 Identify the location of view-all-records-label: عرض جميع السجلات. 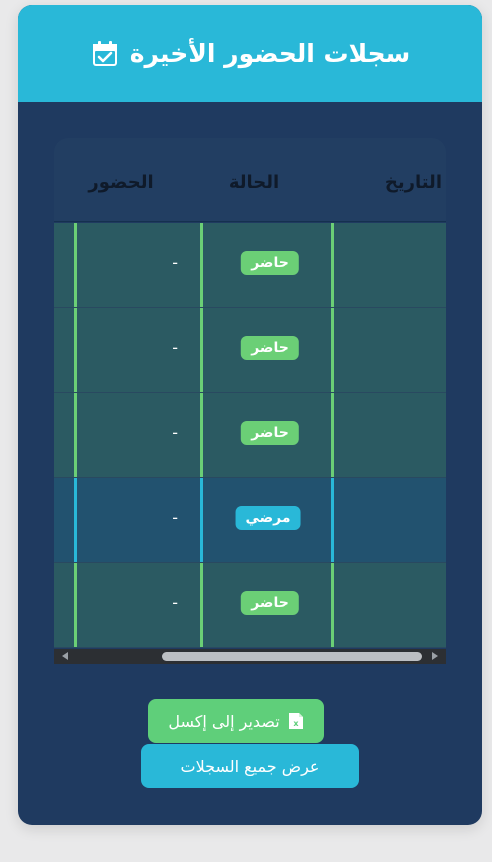
(250, 766).